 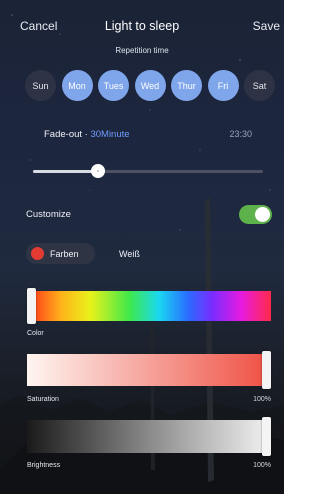 I want to click on mode-colors-button: Farben, so click(x=60, y=253).